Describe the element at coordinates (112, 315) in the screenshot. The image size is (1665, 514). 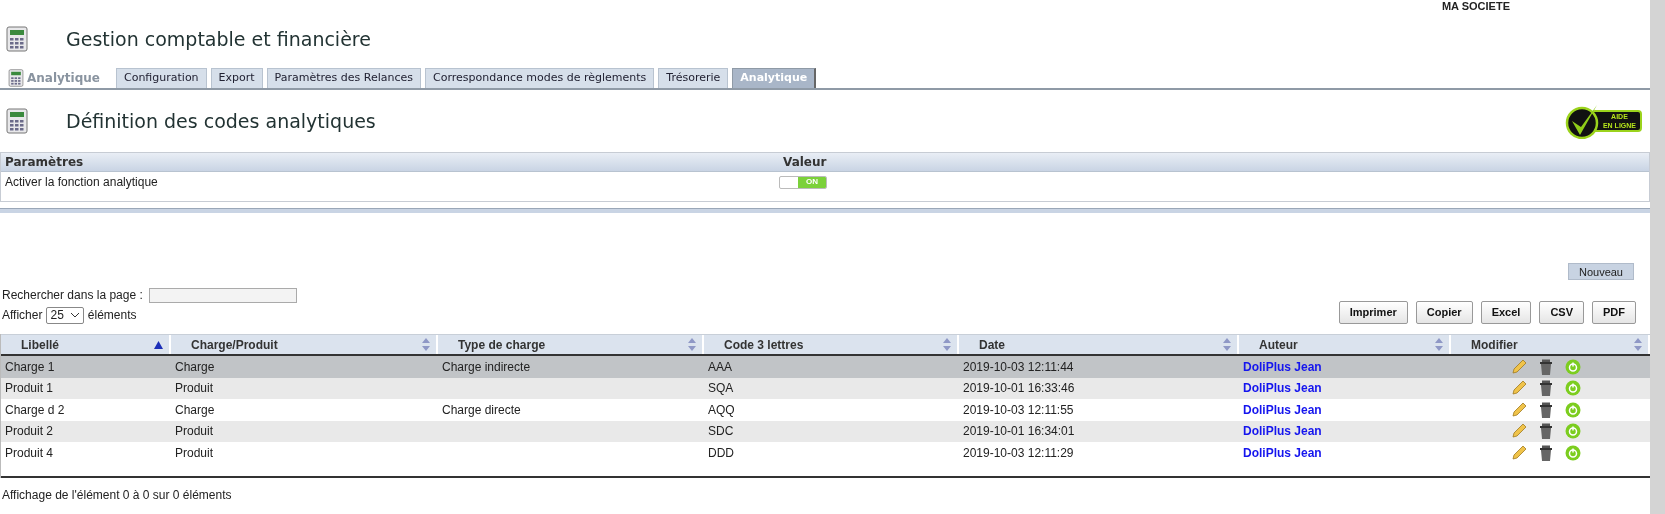
I see `page-size-suffix: éléments` at that location.